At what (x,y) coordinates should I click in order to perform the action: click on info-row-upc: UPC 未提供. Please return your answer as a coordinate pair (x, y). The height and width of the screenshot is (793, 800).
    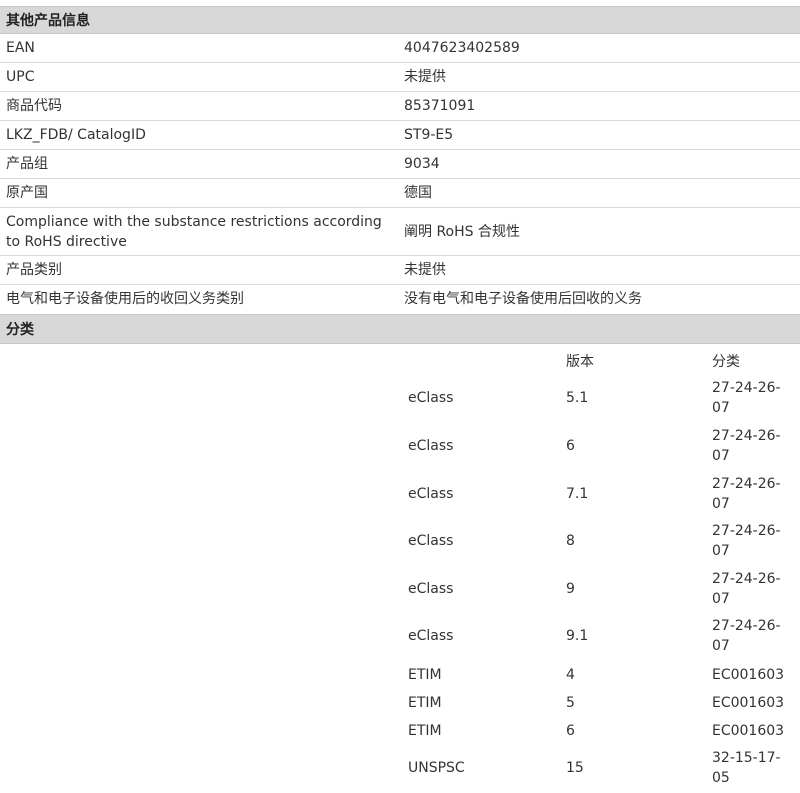
    Looking at the image, I should click on (400, 77).